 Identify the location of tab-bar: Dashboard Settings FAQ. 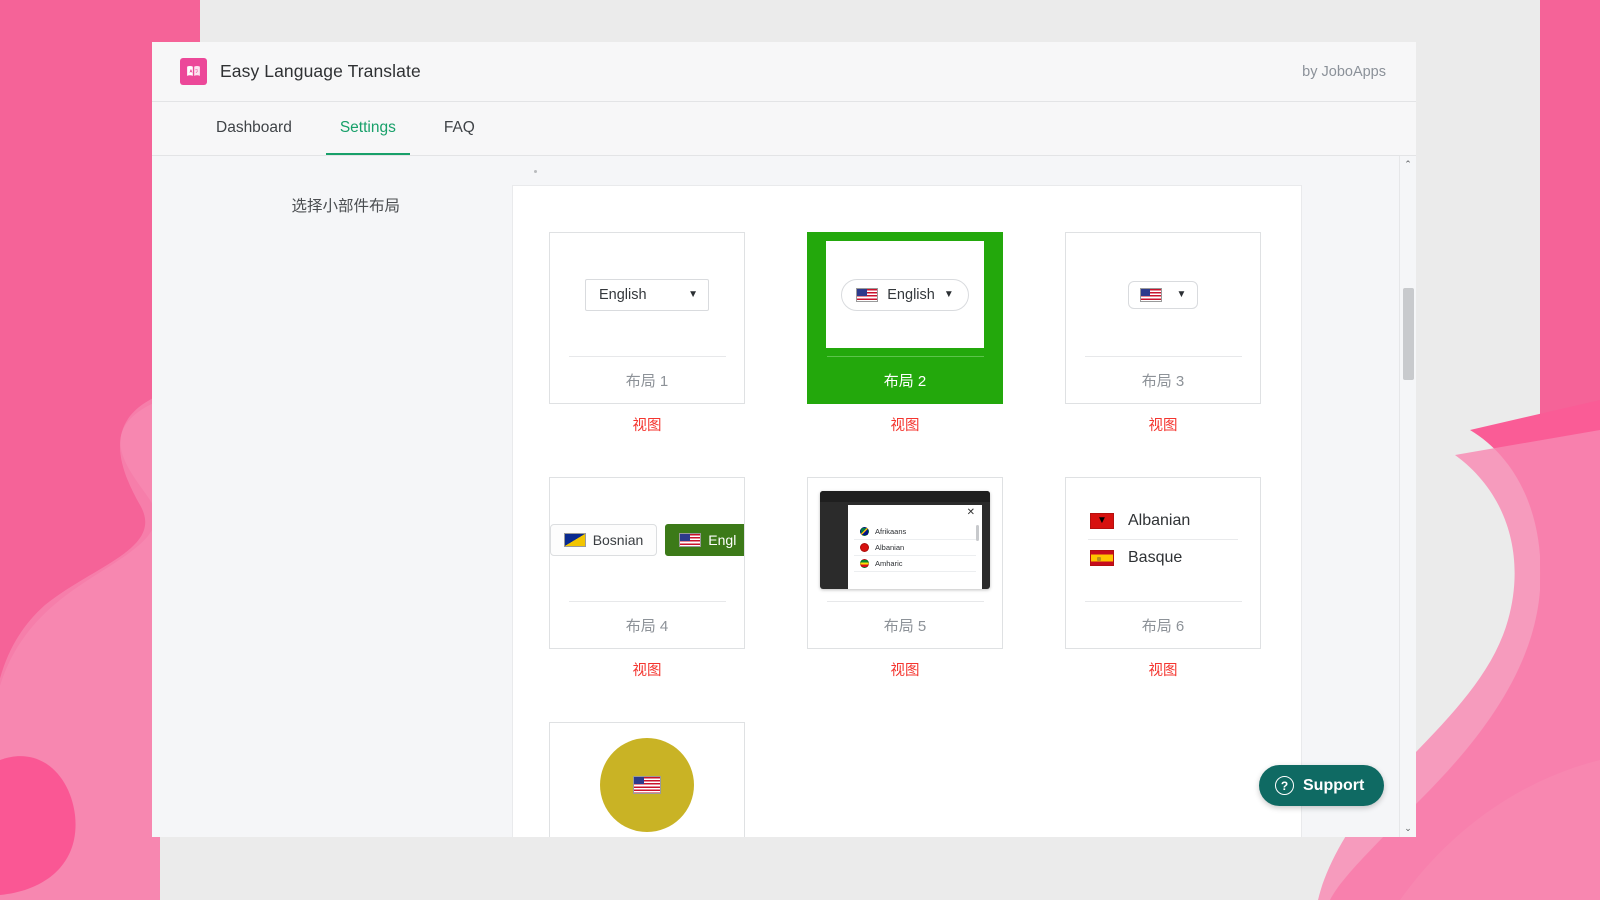
(784, 129).